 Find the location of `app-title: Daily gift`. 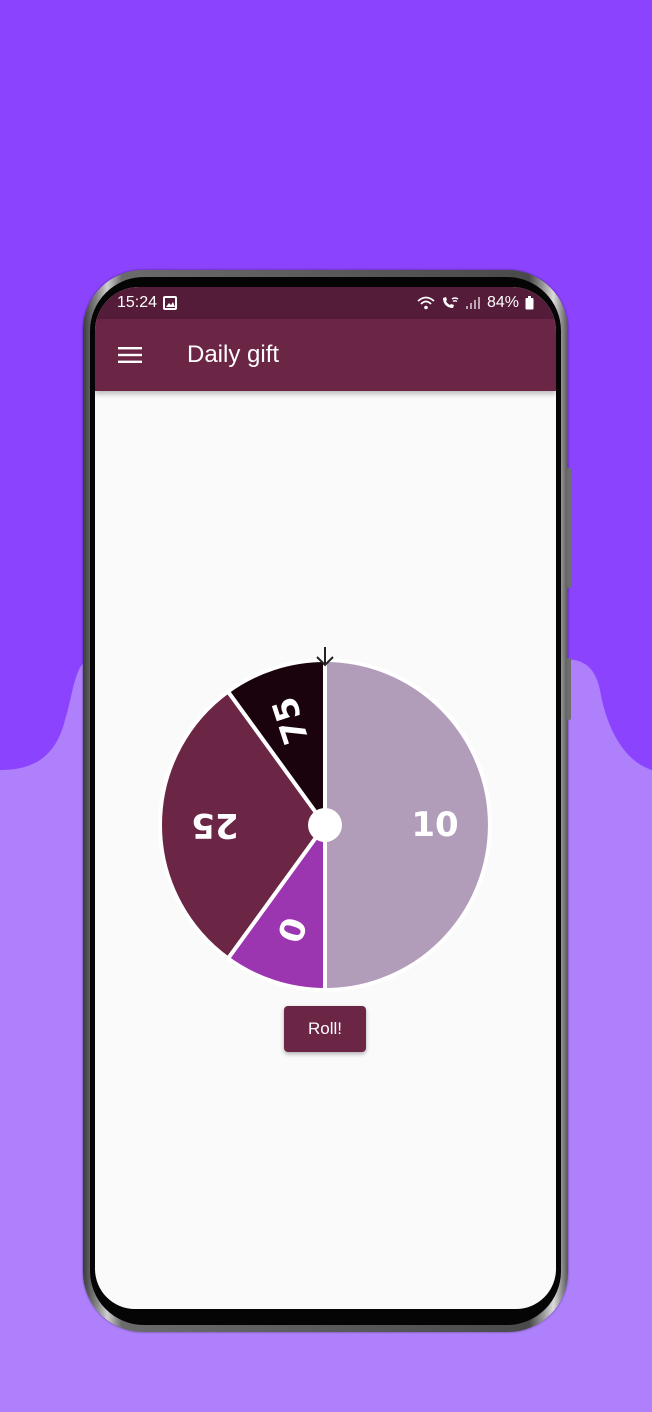

app-title: Daily gift is located at coordinates (233, 354).